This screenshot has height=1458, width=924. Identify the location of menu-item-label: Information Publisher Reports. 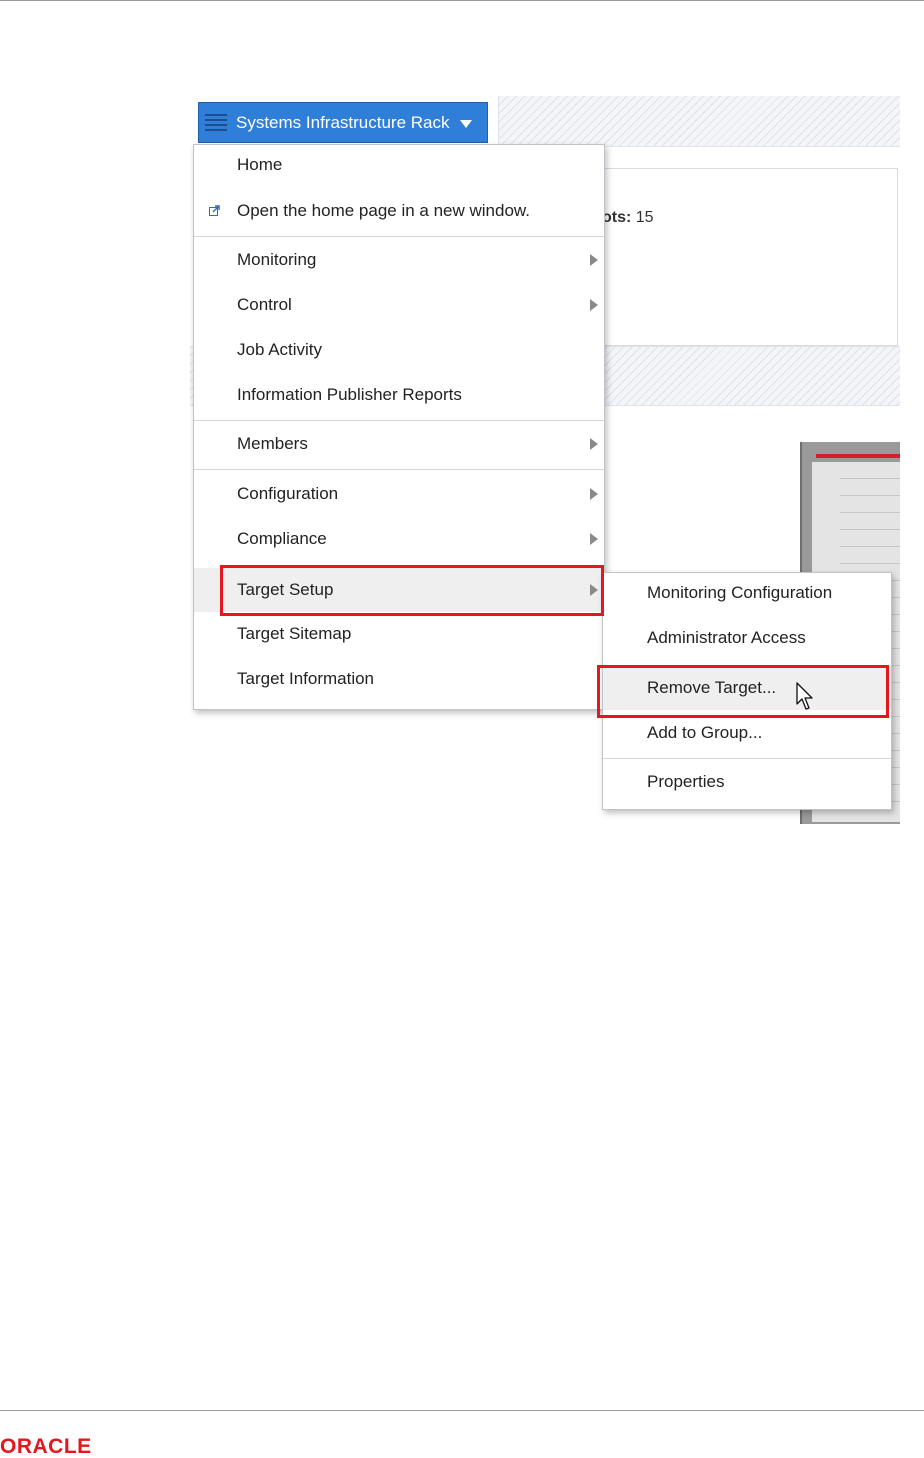
(349, 394).